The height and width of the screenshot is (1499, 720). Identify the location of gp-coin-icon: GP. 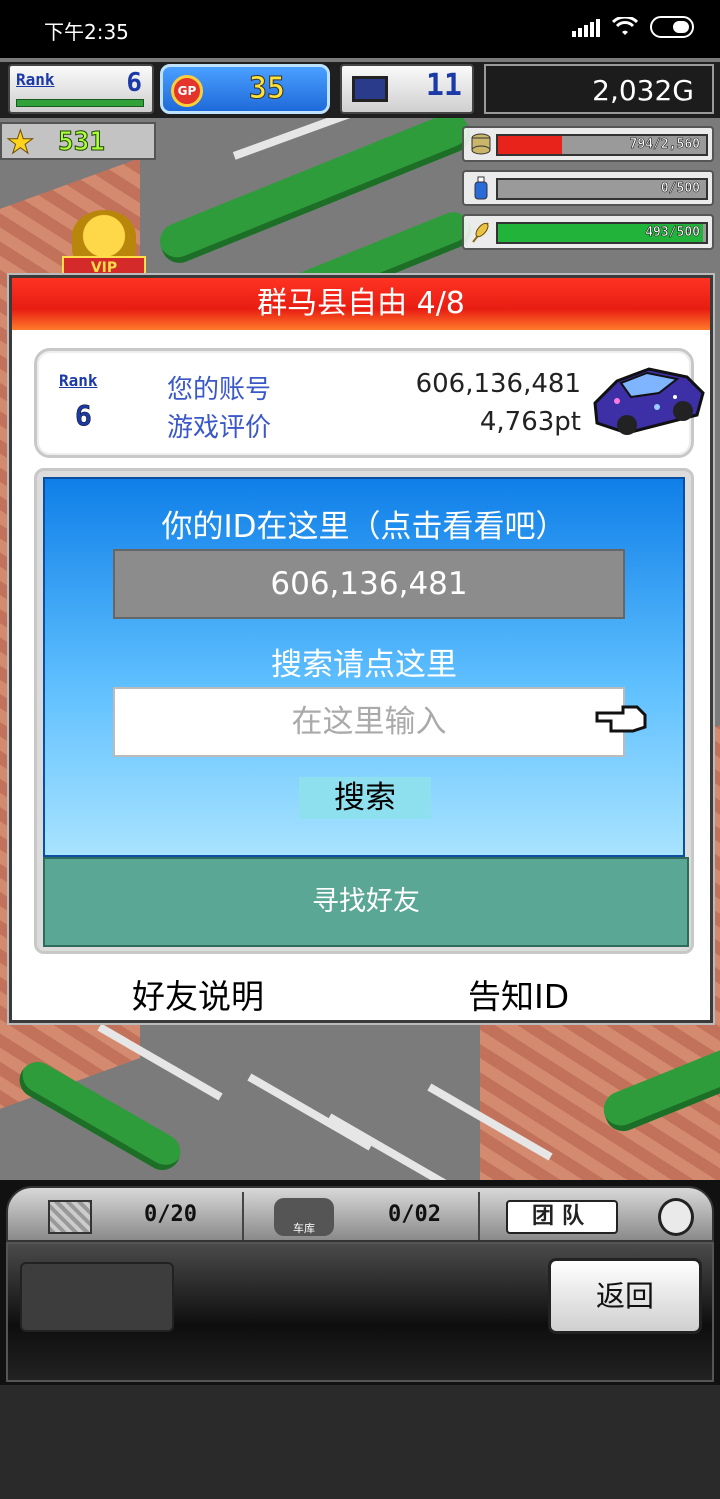
(187, 91).